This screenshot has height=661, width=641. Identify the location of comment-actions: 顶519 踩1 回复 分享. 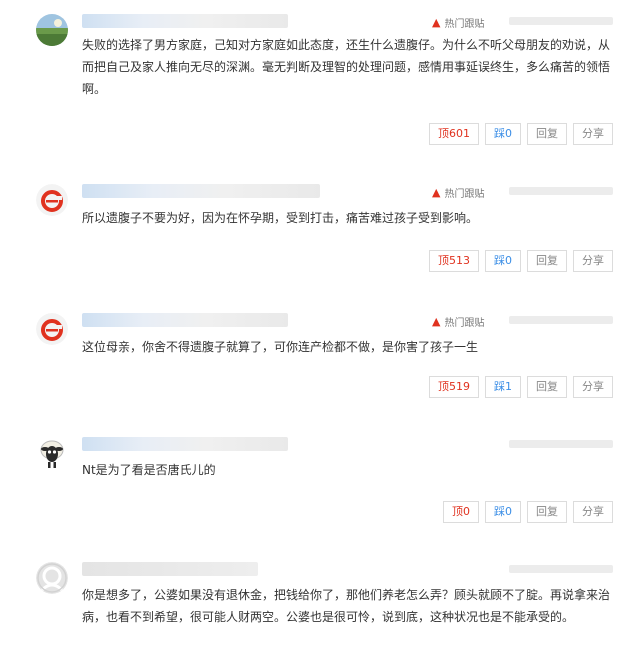
(521, 387).